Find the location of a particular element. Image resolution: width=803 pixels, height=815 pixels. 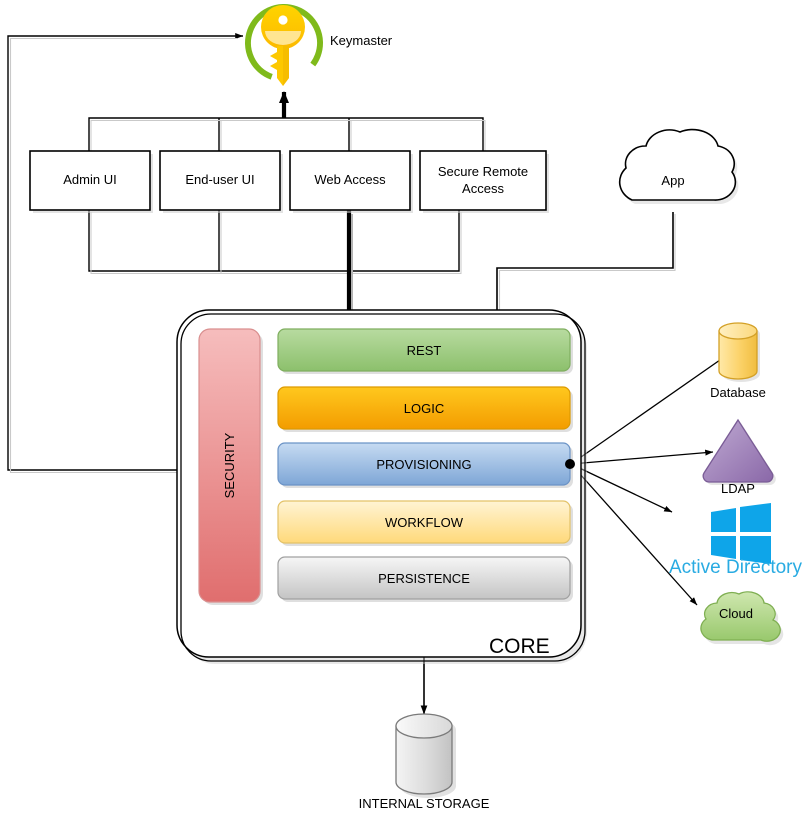

windows-logo-icon is located at coordinates (741, 533).